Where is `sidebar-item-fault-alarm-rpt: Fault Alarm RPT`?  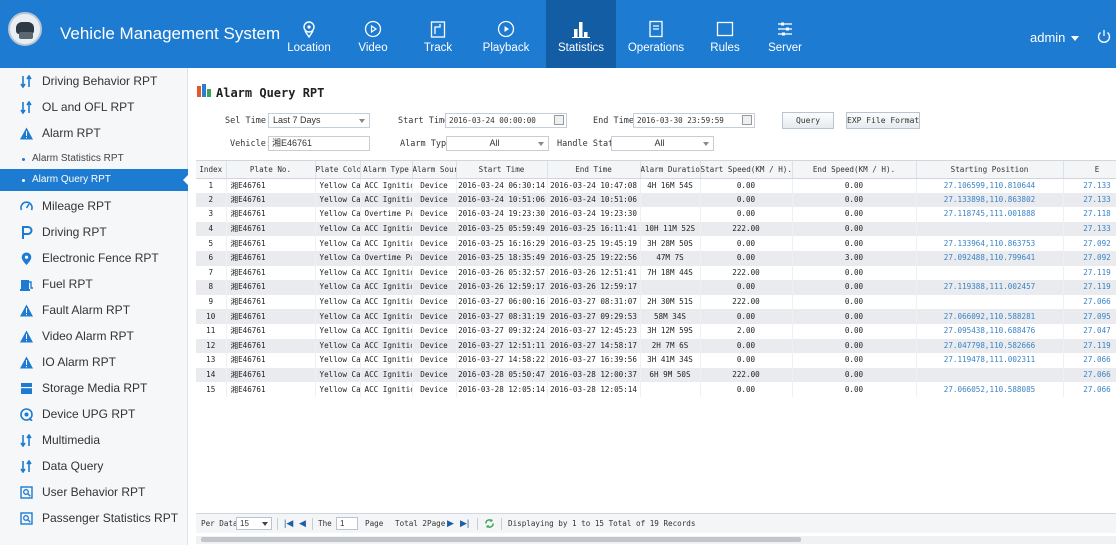
sidebar-item-fault-alarm-rpt: Fault Alarm RPT is located at coordinates (94, 310).